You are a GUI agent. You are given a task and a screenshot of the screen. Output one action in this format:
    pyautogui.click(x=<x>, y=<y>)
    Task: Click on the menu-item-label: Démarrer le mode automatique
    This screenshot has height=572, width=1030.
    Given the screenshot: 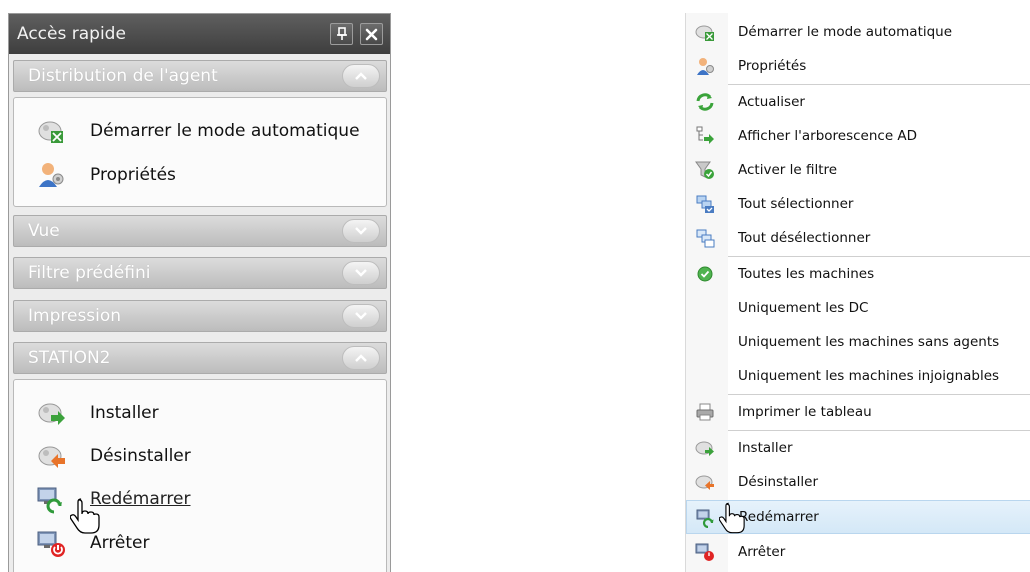 What is the action you would take?
    pyautogui.click(x=845, y=32)
    